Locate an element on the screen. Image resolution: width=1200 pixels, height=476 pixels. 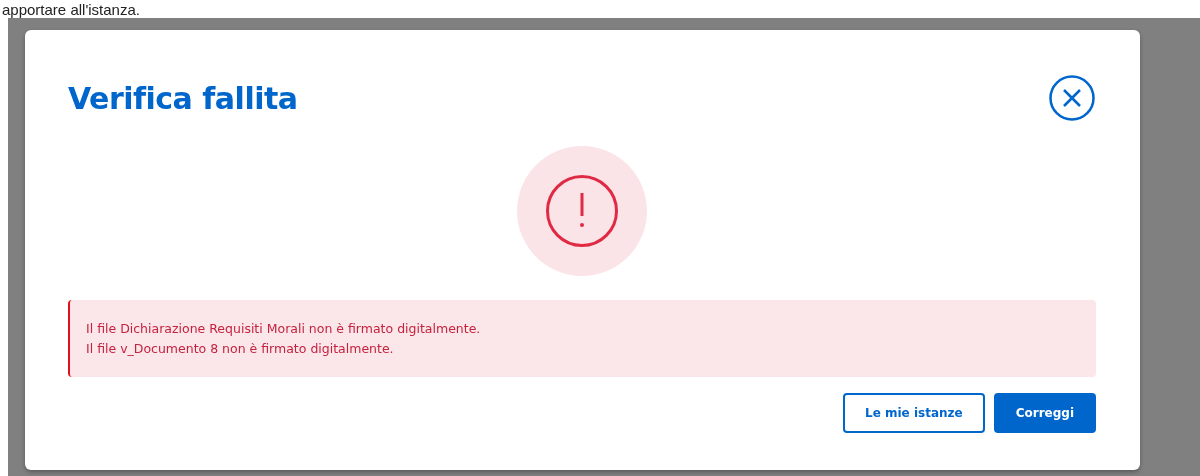
dialog-title: Verifica fallita is located at coordinates (183, 98).